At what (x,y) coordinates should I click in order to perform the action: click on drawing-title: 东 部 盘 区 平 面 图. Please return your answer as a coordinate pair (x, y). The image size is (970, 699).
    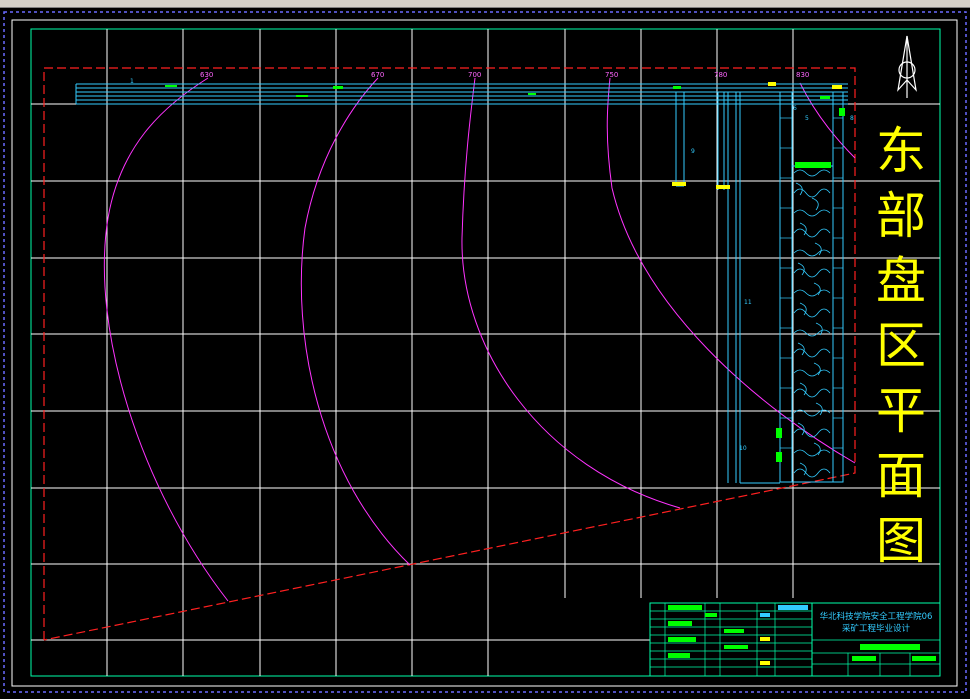
    Looking at the image, I should click on (901, 346).